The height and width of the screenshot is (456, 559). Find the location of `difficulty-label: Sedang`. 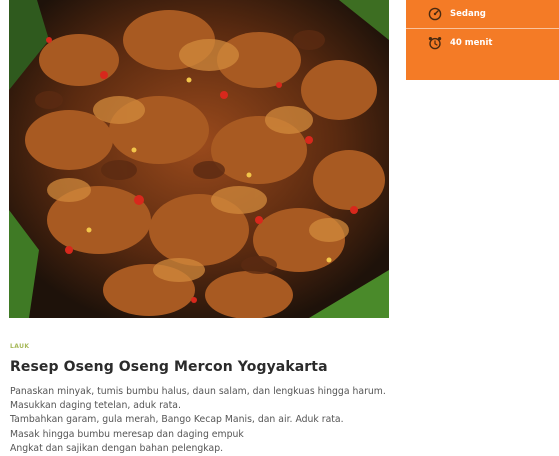

difficulty-label: Sedang is located at coordinates (468, 14).